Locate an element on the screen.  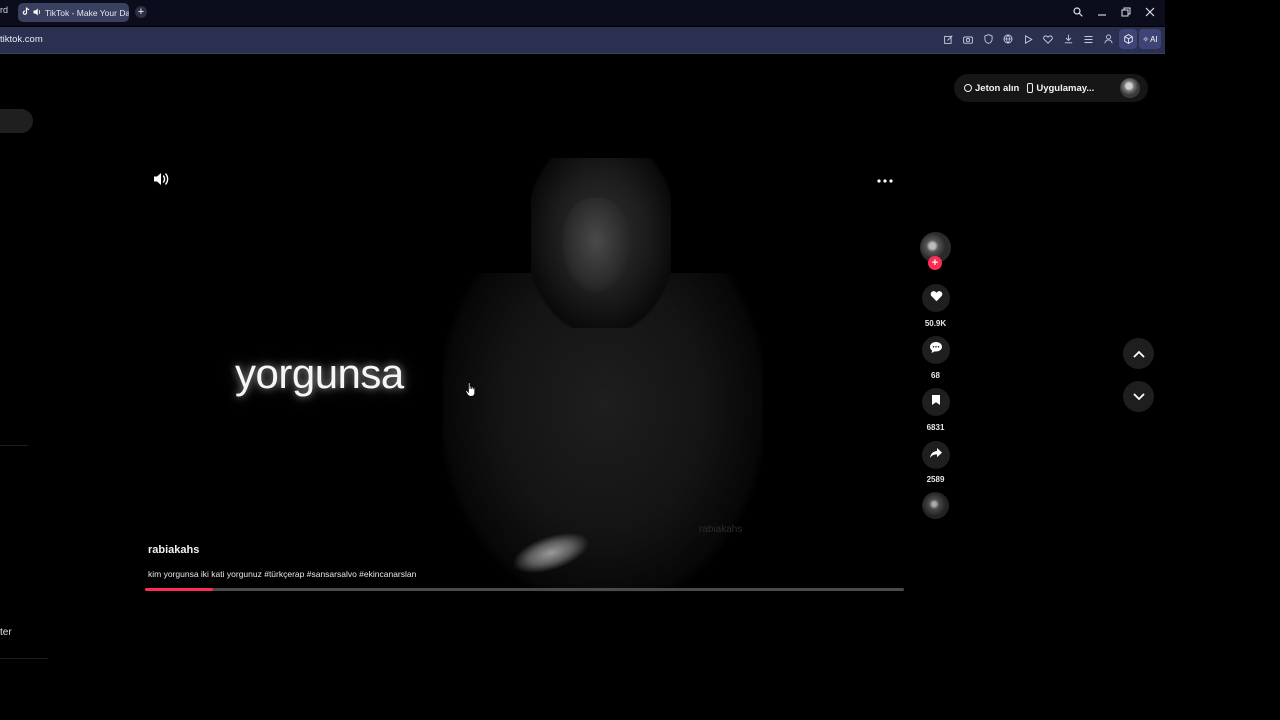
list-icon is located at coordinates (1088, 39).